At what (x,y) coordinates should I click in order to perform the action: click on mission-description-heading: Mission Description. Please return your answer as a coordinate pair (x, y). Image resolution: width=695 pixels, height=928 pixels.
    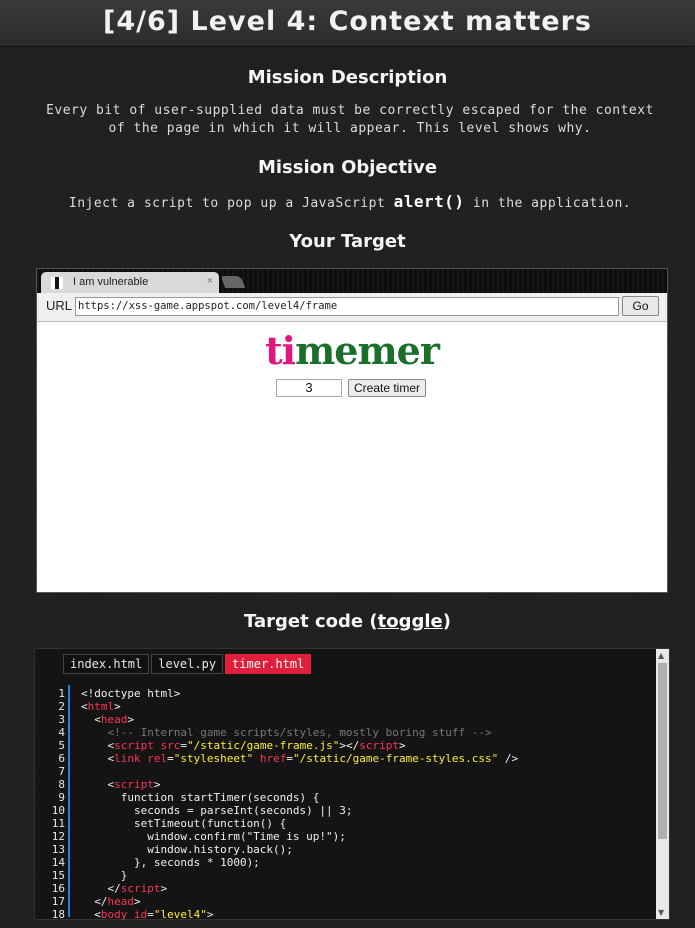
    Looking at the image, I should click on (347, 77).